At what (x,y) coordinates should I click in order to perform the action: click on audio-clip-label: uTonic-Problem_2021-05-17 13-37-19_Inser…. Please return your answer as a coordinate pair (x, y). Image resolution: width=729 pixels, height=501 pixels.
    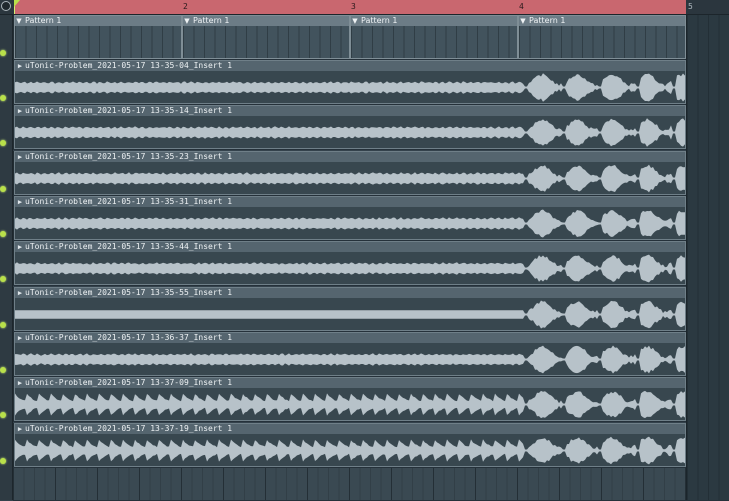
    Looking at the image, I should click on (129, 428).